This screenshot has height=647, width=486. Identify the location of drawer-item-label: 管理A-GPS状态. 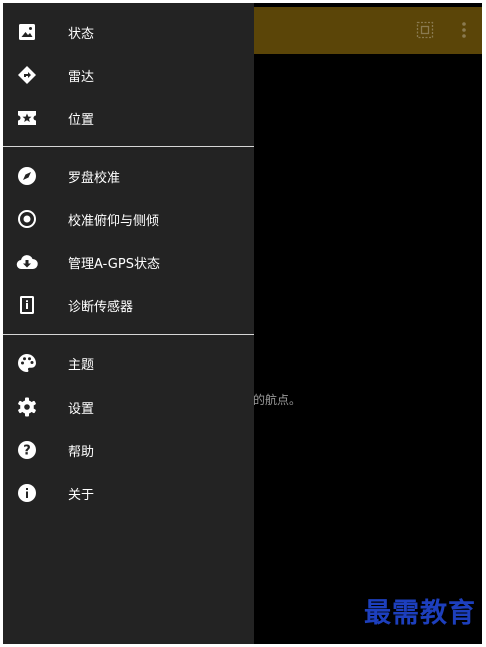
(114, 264).